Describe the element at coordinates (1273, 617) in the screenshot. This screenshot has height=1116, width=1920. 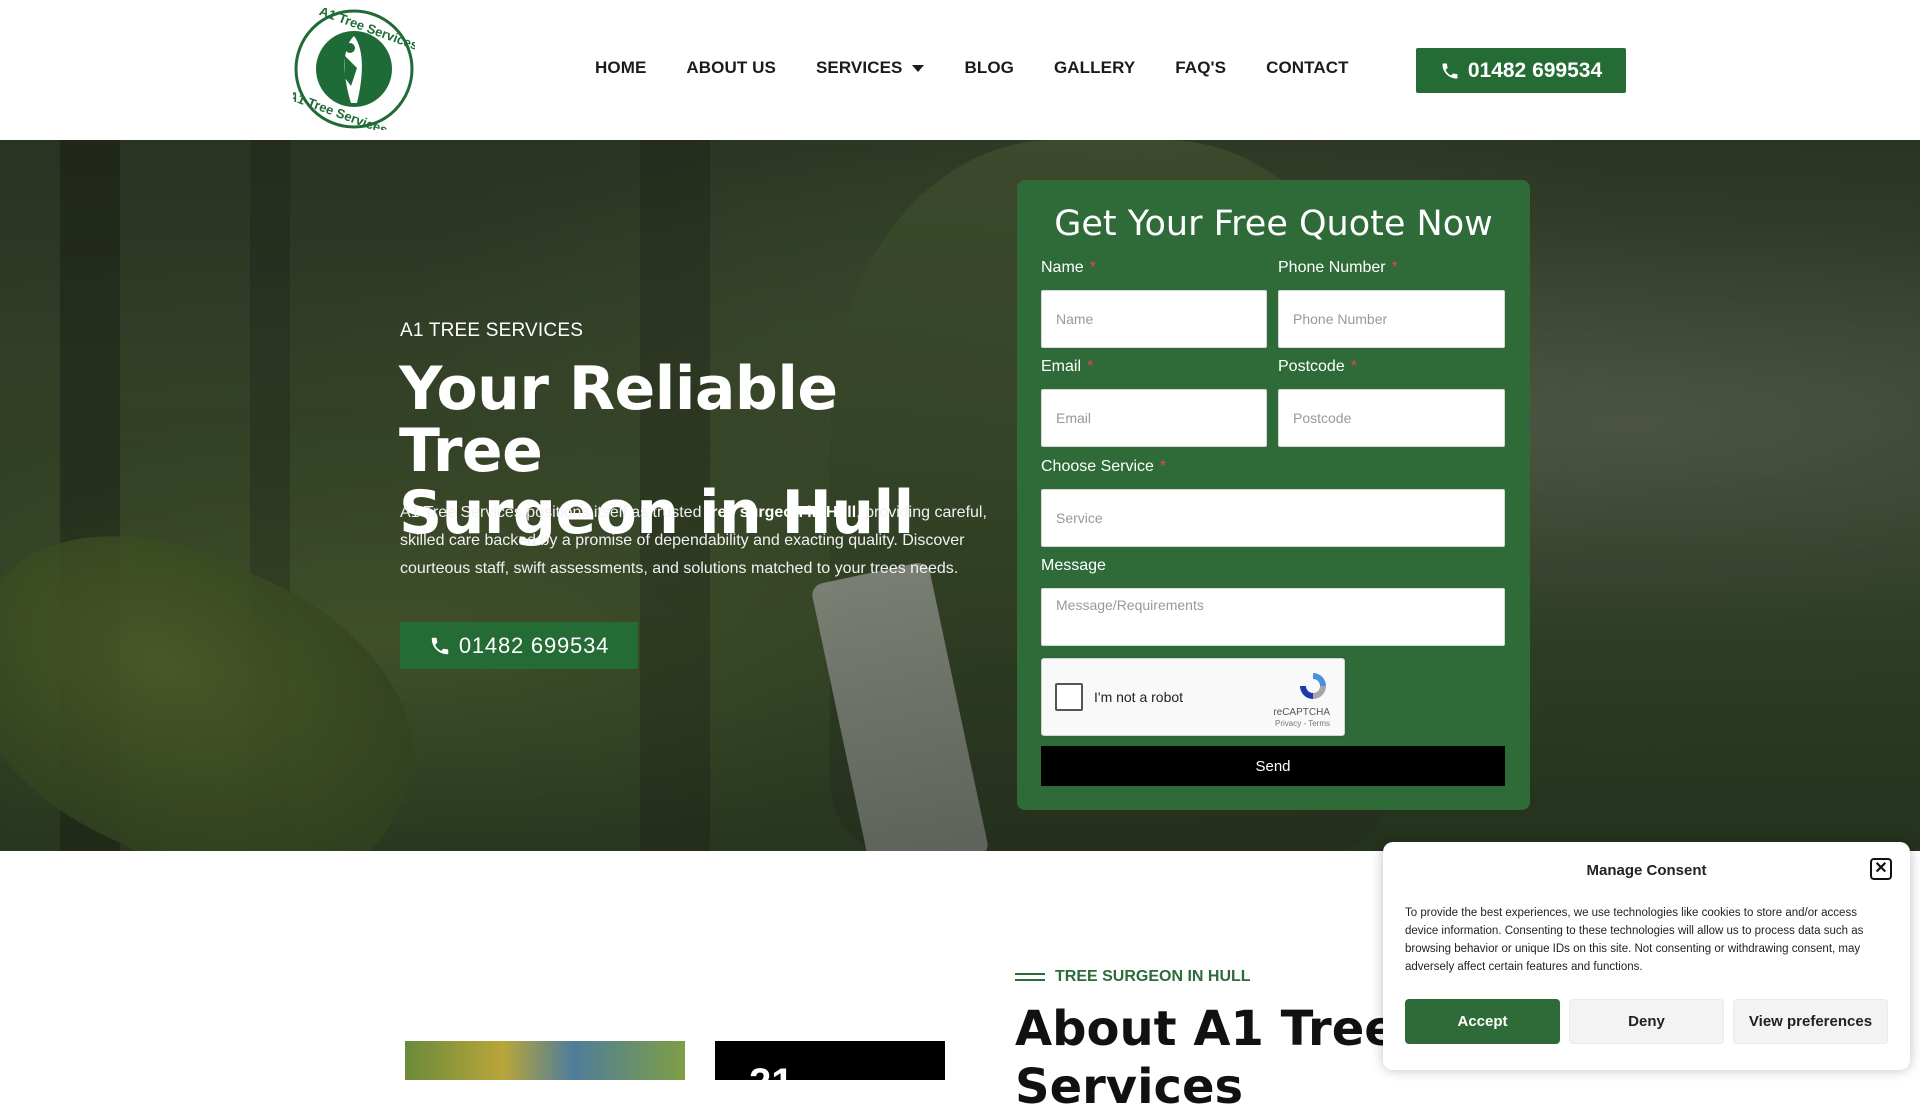
I see `message-textarea: Message/Requirements` at that location.